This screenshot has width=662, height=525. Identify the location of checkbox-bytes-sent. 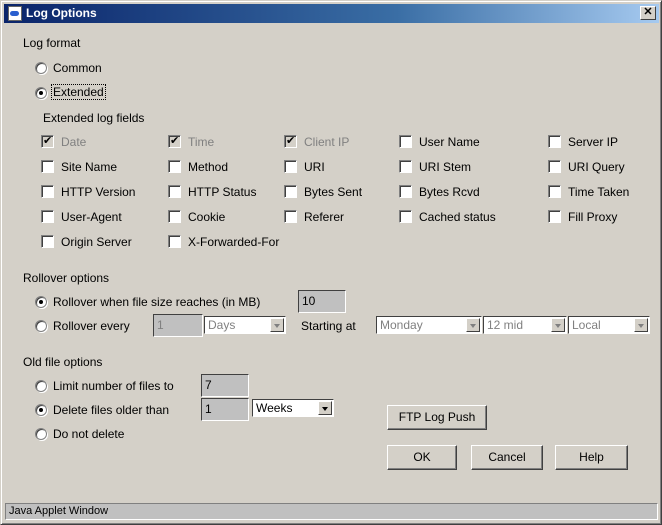
(290, 191).